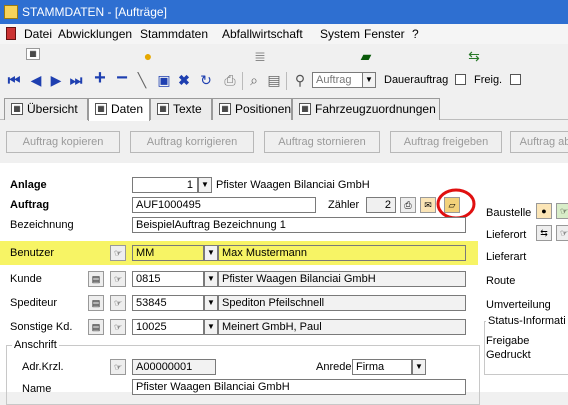 The width and height of the screenshot is (568, 405). I want to click on spediteur-name-field: Spediton Pfeilschnell, so click(342, 303).